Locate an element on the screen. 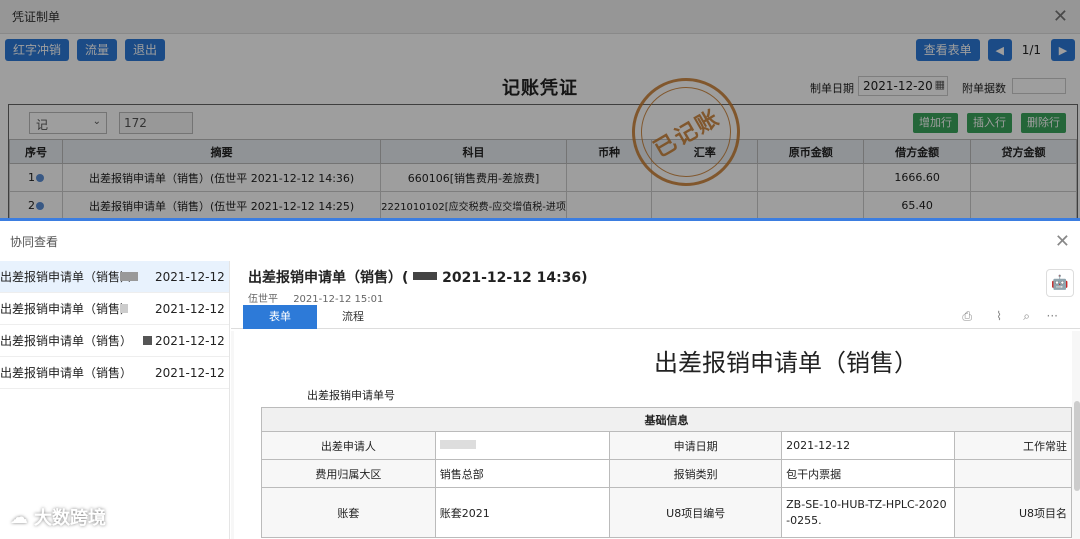  red-reverse-button: 红字冲销 is located at coordinates (37, 50).